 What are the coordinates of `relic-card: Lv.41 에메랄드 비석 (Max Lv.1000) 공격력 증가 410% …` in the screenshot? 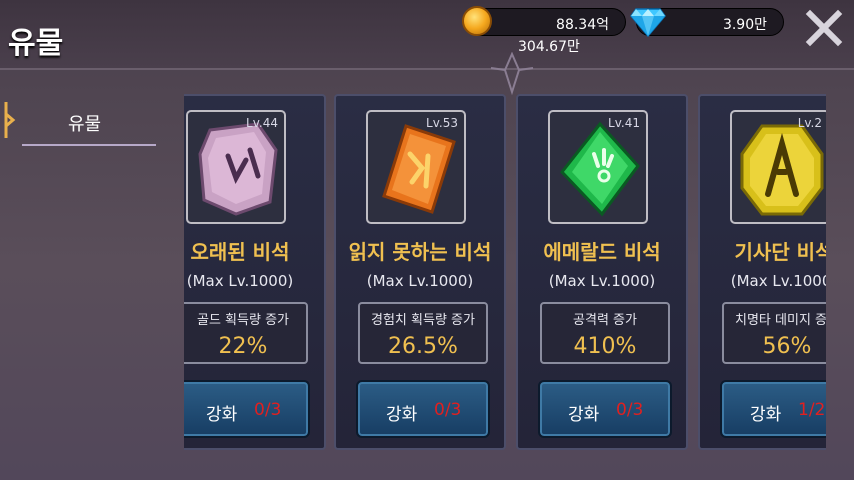 It's located at (602, 272).